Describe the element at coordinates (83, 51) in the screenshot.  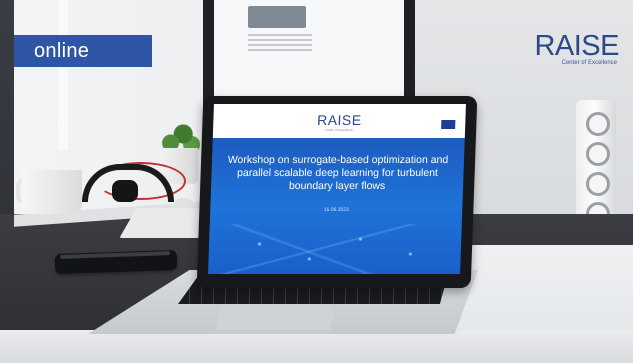
I see `online-badge: online` at that location.